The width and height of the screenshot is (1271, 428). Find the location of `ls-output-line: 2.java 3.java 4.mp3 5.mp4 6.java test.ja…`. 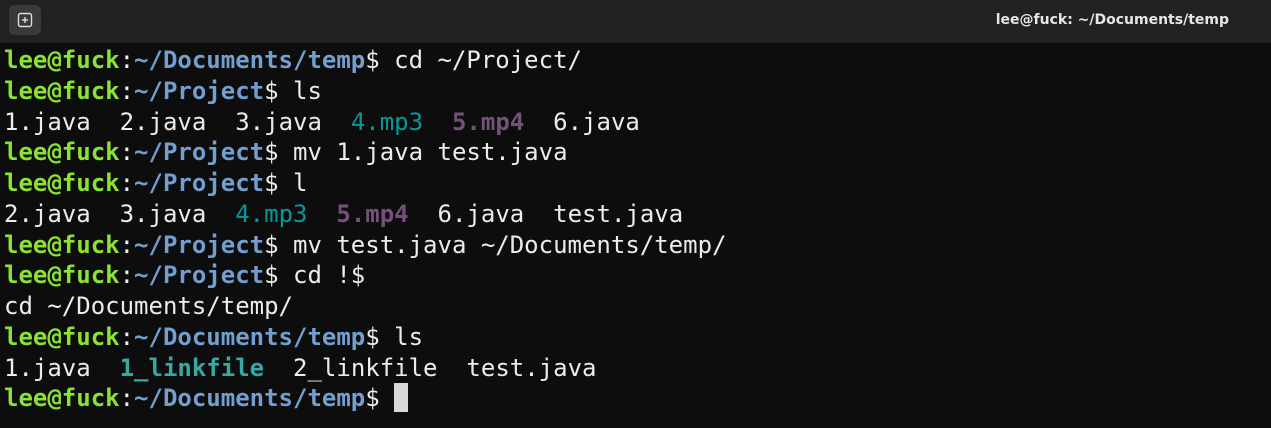

ls-output-line: 2.java 3.java 4.mp3 5.mp4 6.java test.ja… is located at coordinates (637, 214).